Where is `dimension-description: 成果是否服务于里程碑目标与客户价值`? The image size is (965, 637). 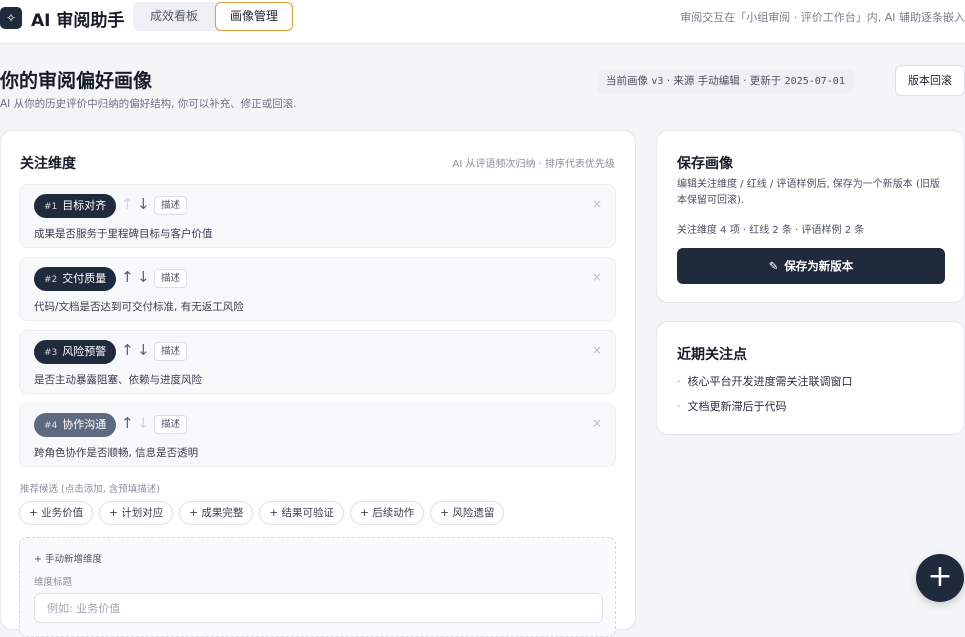
dimension-description: 成果是否服务于里程碑目标与客户价值 is located at coordinates (123, 234).